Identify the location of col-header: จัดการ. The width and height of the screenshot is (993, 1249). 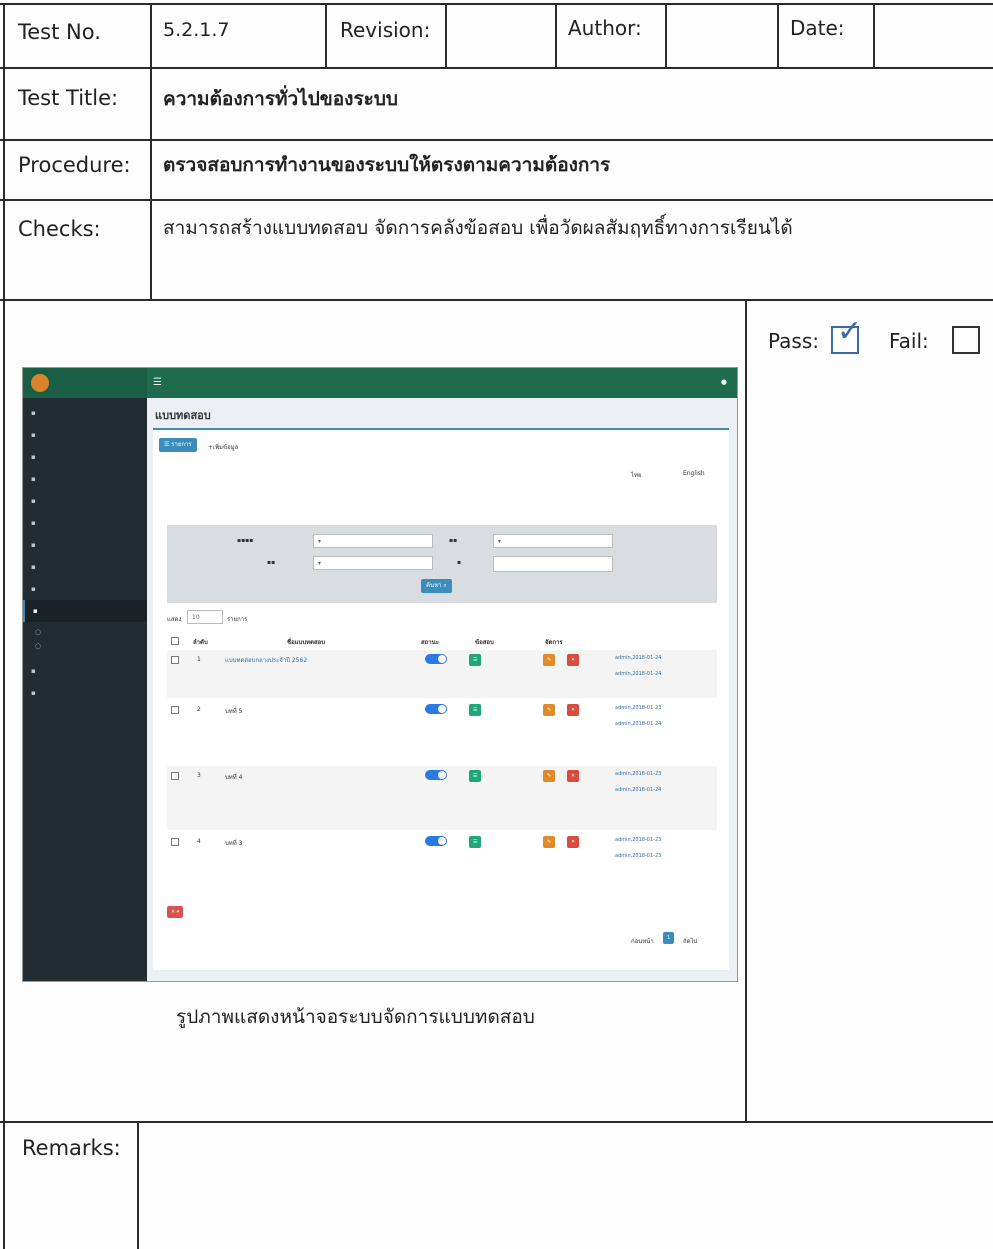
(554, 642).